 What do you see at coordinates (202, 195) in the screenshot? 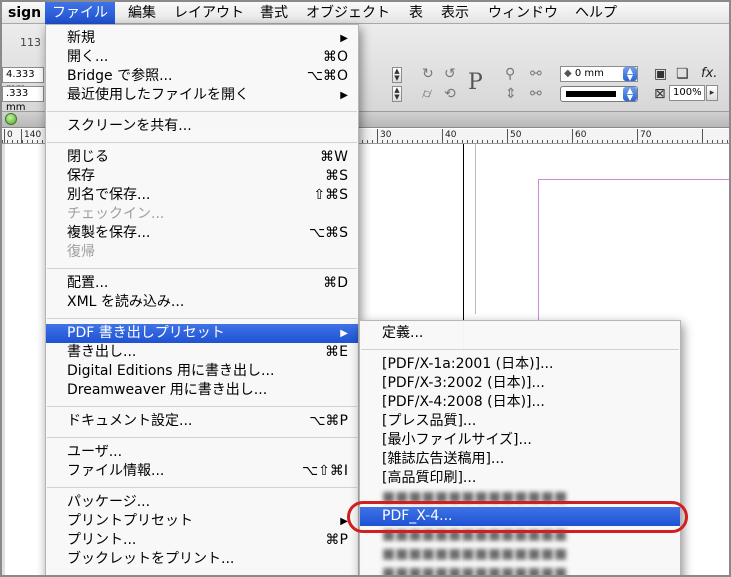
I see `menu-item-9: 別名で保存... ⇧⌘S` at bounding box center [202, 195].